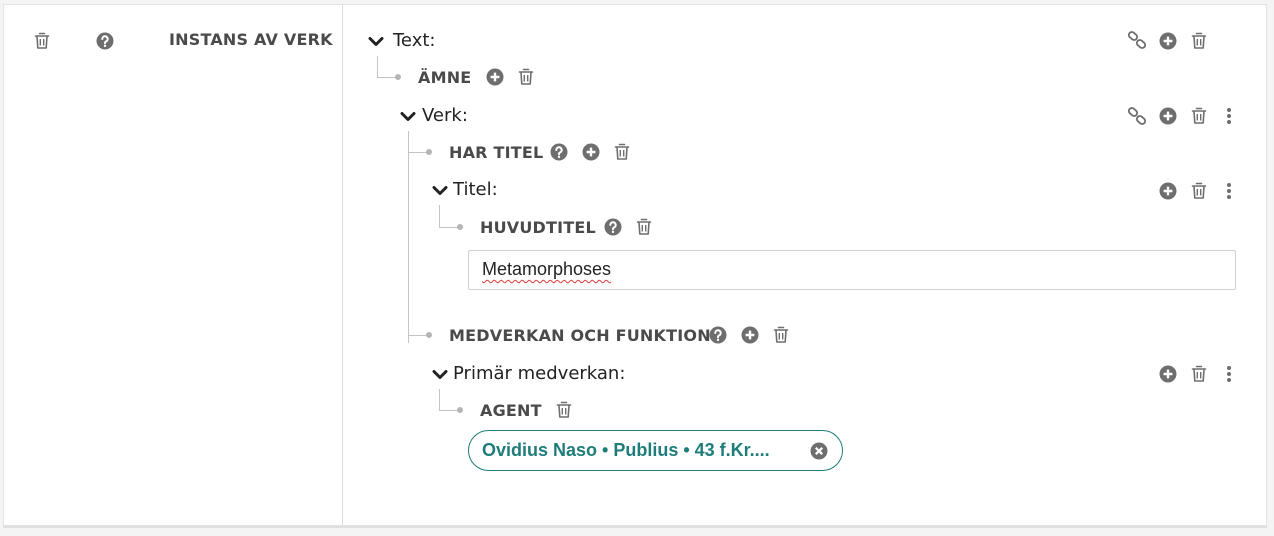 The height and width of the screenshot is (536, 1274). What do you see at coordinates (251, 39) in the screenshot?
I see `property-label: INSTANS AV VERK` at bounding box center [251, 39].